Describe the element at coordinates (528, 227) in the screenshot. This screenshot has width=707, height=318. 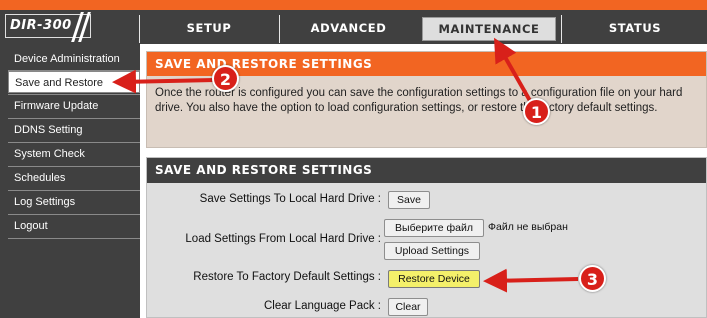
I see `file-status-text: Файл не выбран` at that location.